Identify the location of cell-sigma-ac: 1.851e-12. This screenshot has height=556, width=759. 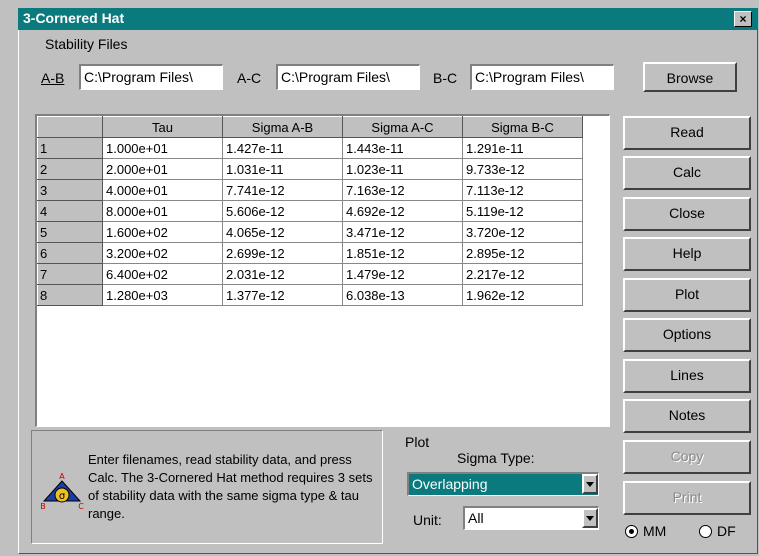
(402, 253).